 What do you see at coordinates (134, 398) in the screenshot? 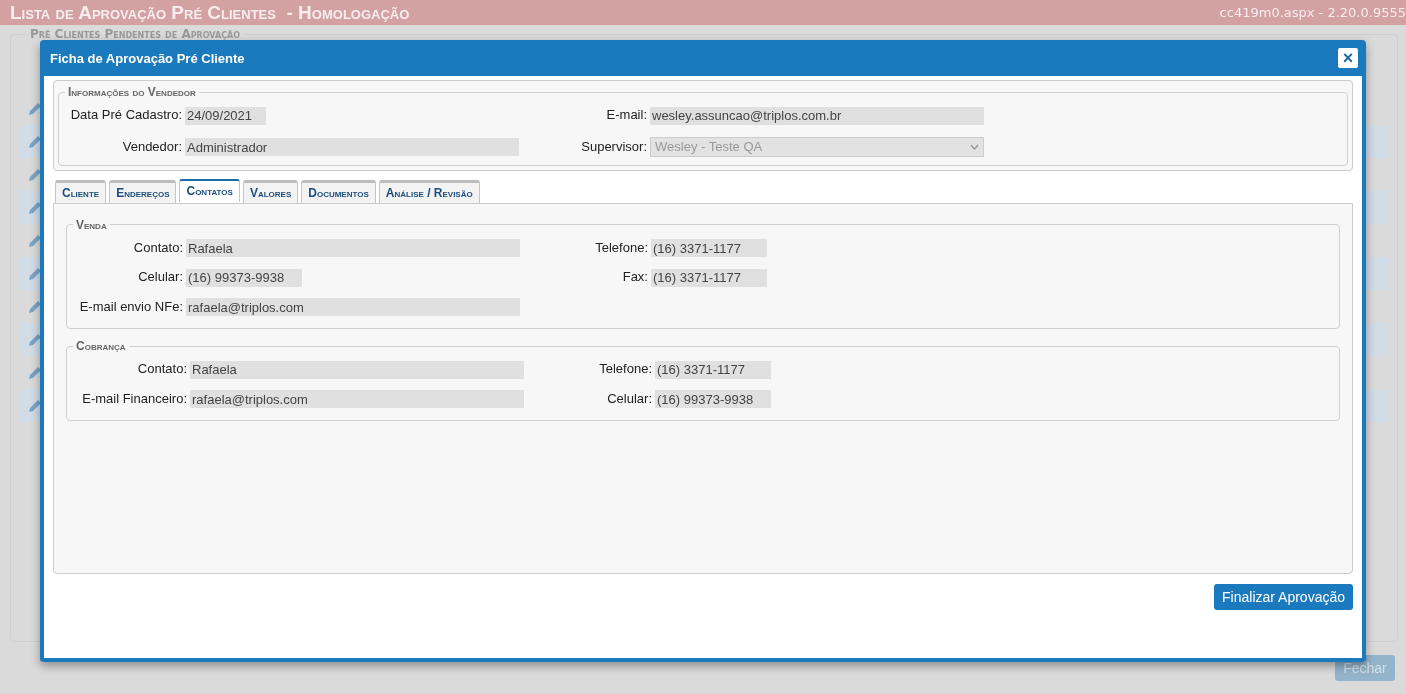
I see `field-label: E-mail Financeiro:` at bounding box center [134, 398].